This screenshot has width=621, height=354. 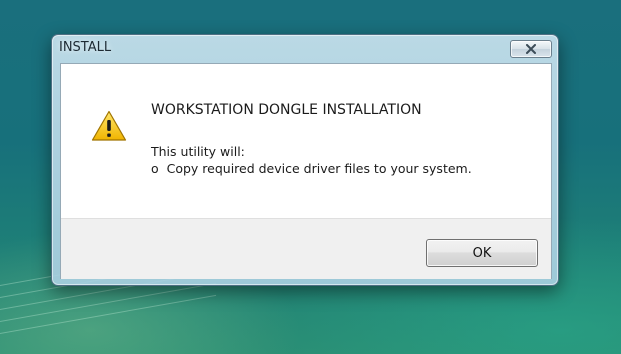 What do you see at coordinates (198, 151) in the screenshot?
I see `message-intro: This utility will:` at bounding box center [198, 151].